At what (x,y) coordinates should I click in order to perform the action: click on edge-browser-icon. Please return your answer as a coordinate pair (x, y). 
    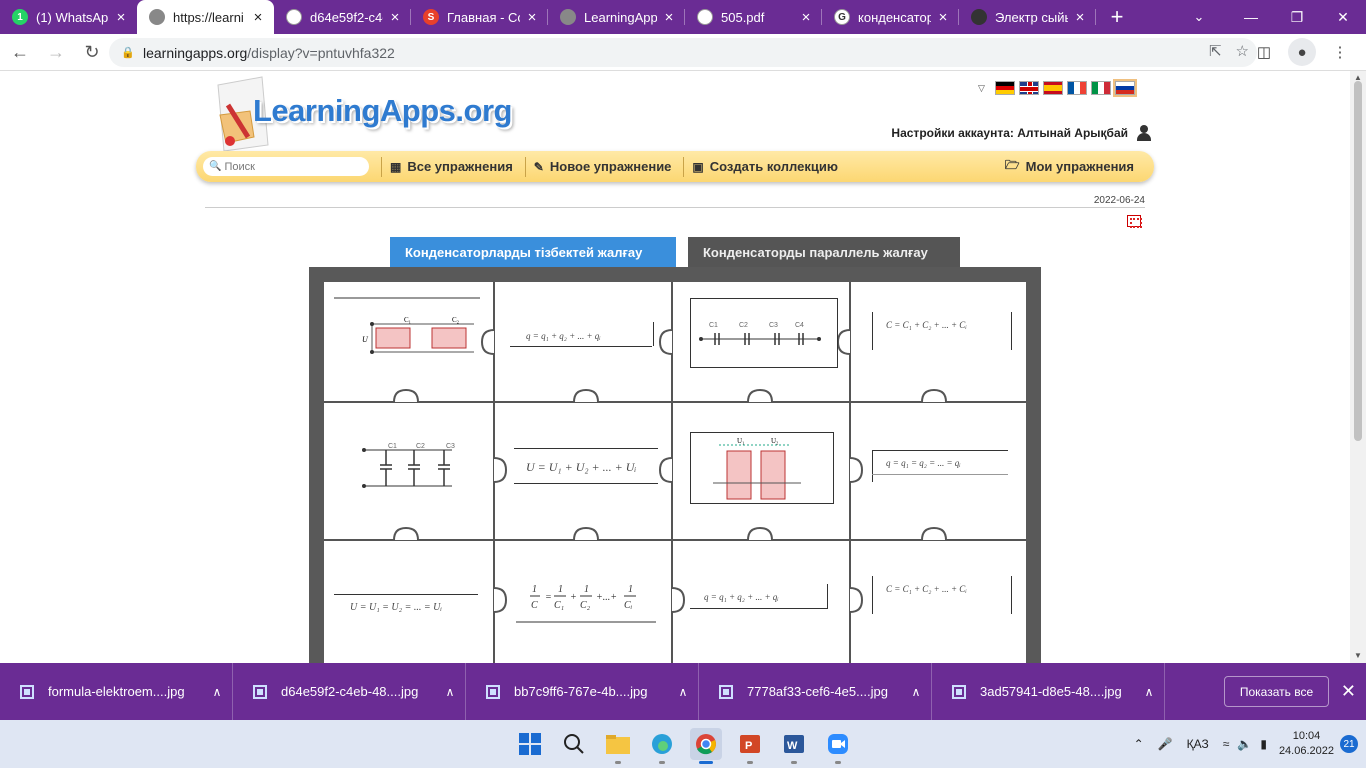
    Looking at the image, I should click on (662, 746).